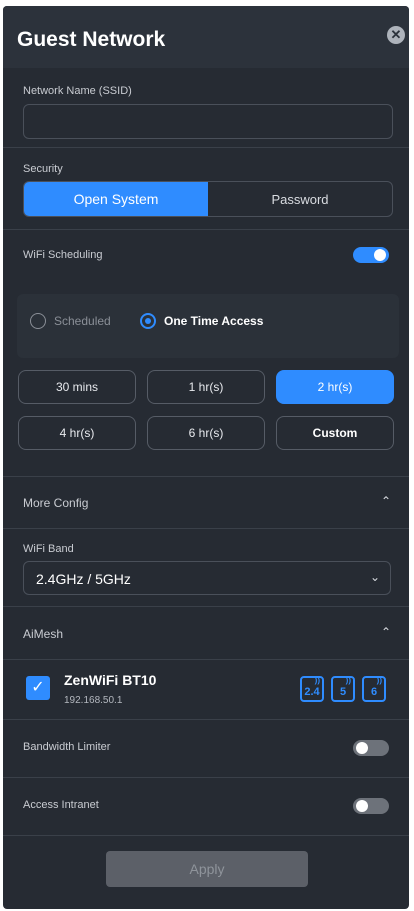  What do you see at coordinates (335, 433) in the screenshot?
I see `duration-custom-button: Custom` at bounding box center [335, 433].